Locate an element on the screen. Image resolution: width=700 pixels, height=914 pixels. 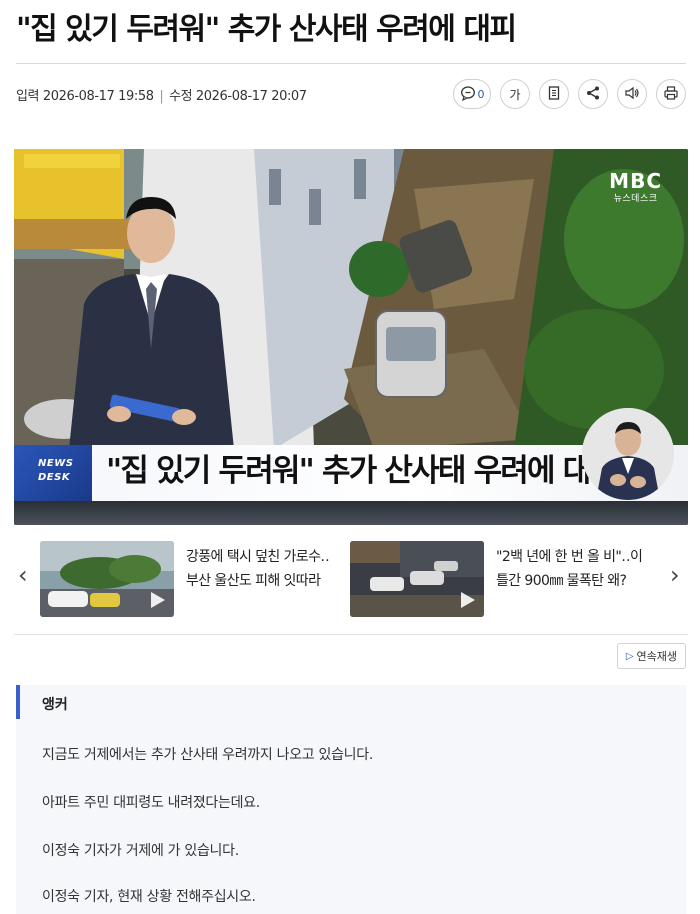
print-button is located at coordinates (671, 94).